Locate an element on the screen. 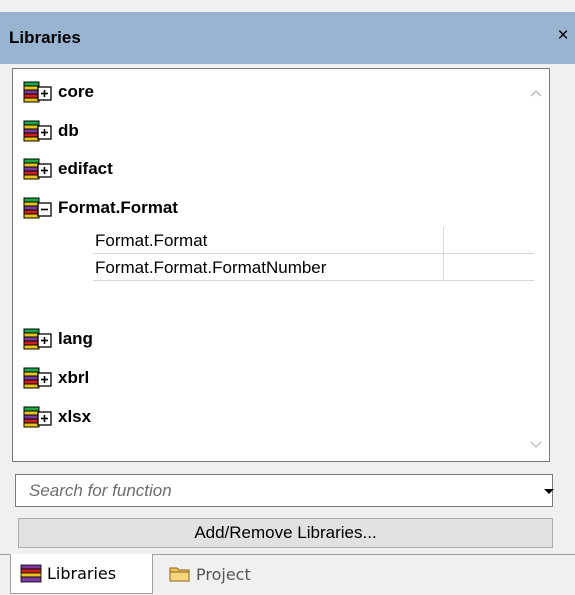 The height and width of the screenshot is (595, 575). tab-label: Project is located at coordinates (223, 574).